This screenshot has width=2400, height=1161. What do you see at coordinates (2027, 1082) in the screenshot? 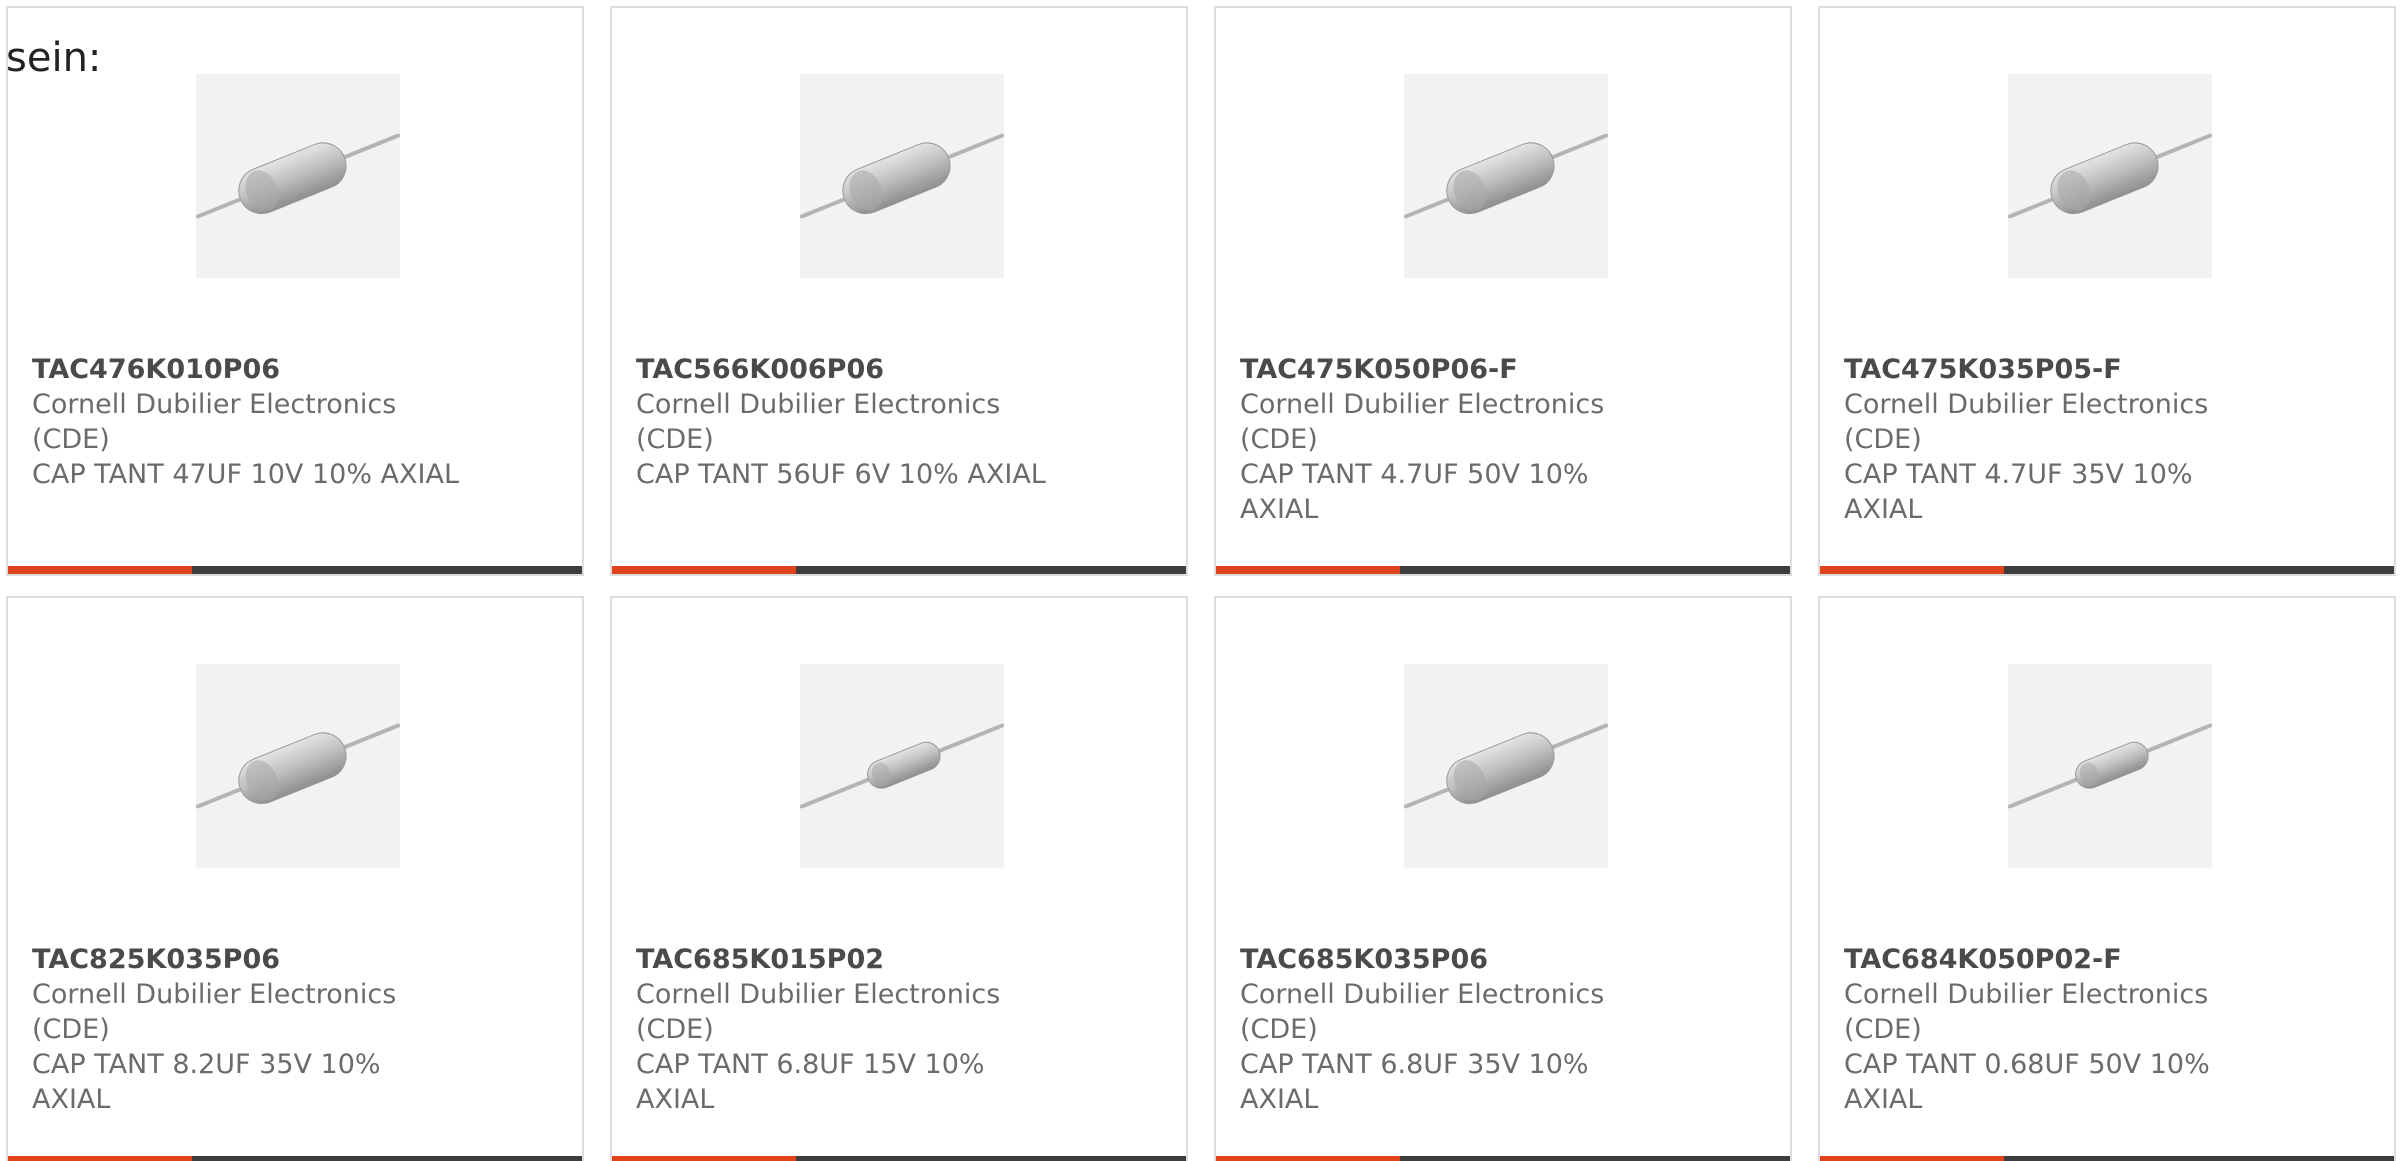
I see `description: CAP TANT 0.68UF 50V 10% AXIAL` at bounding box center [2027, 1082].